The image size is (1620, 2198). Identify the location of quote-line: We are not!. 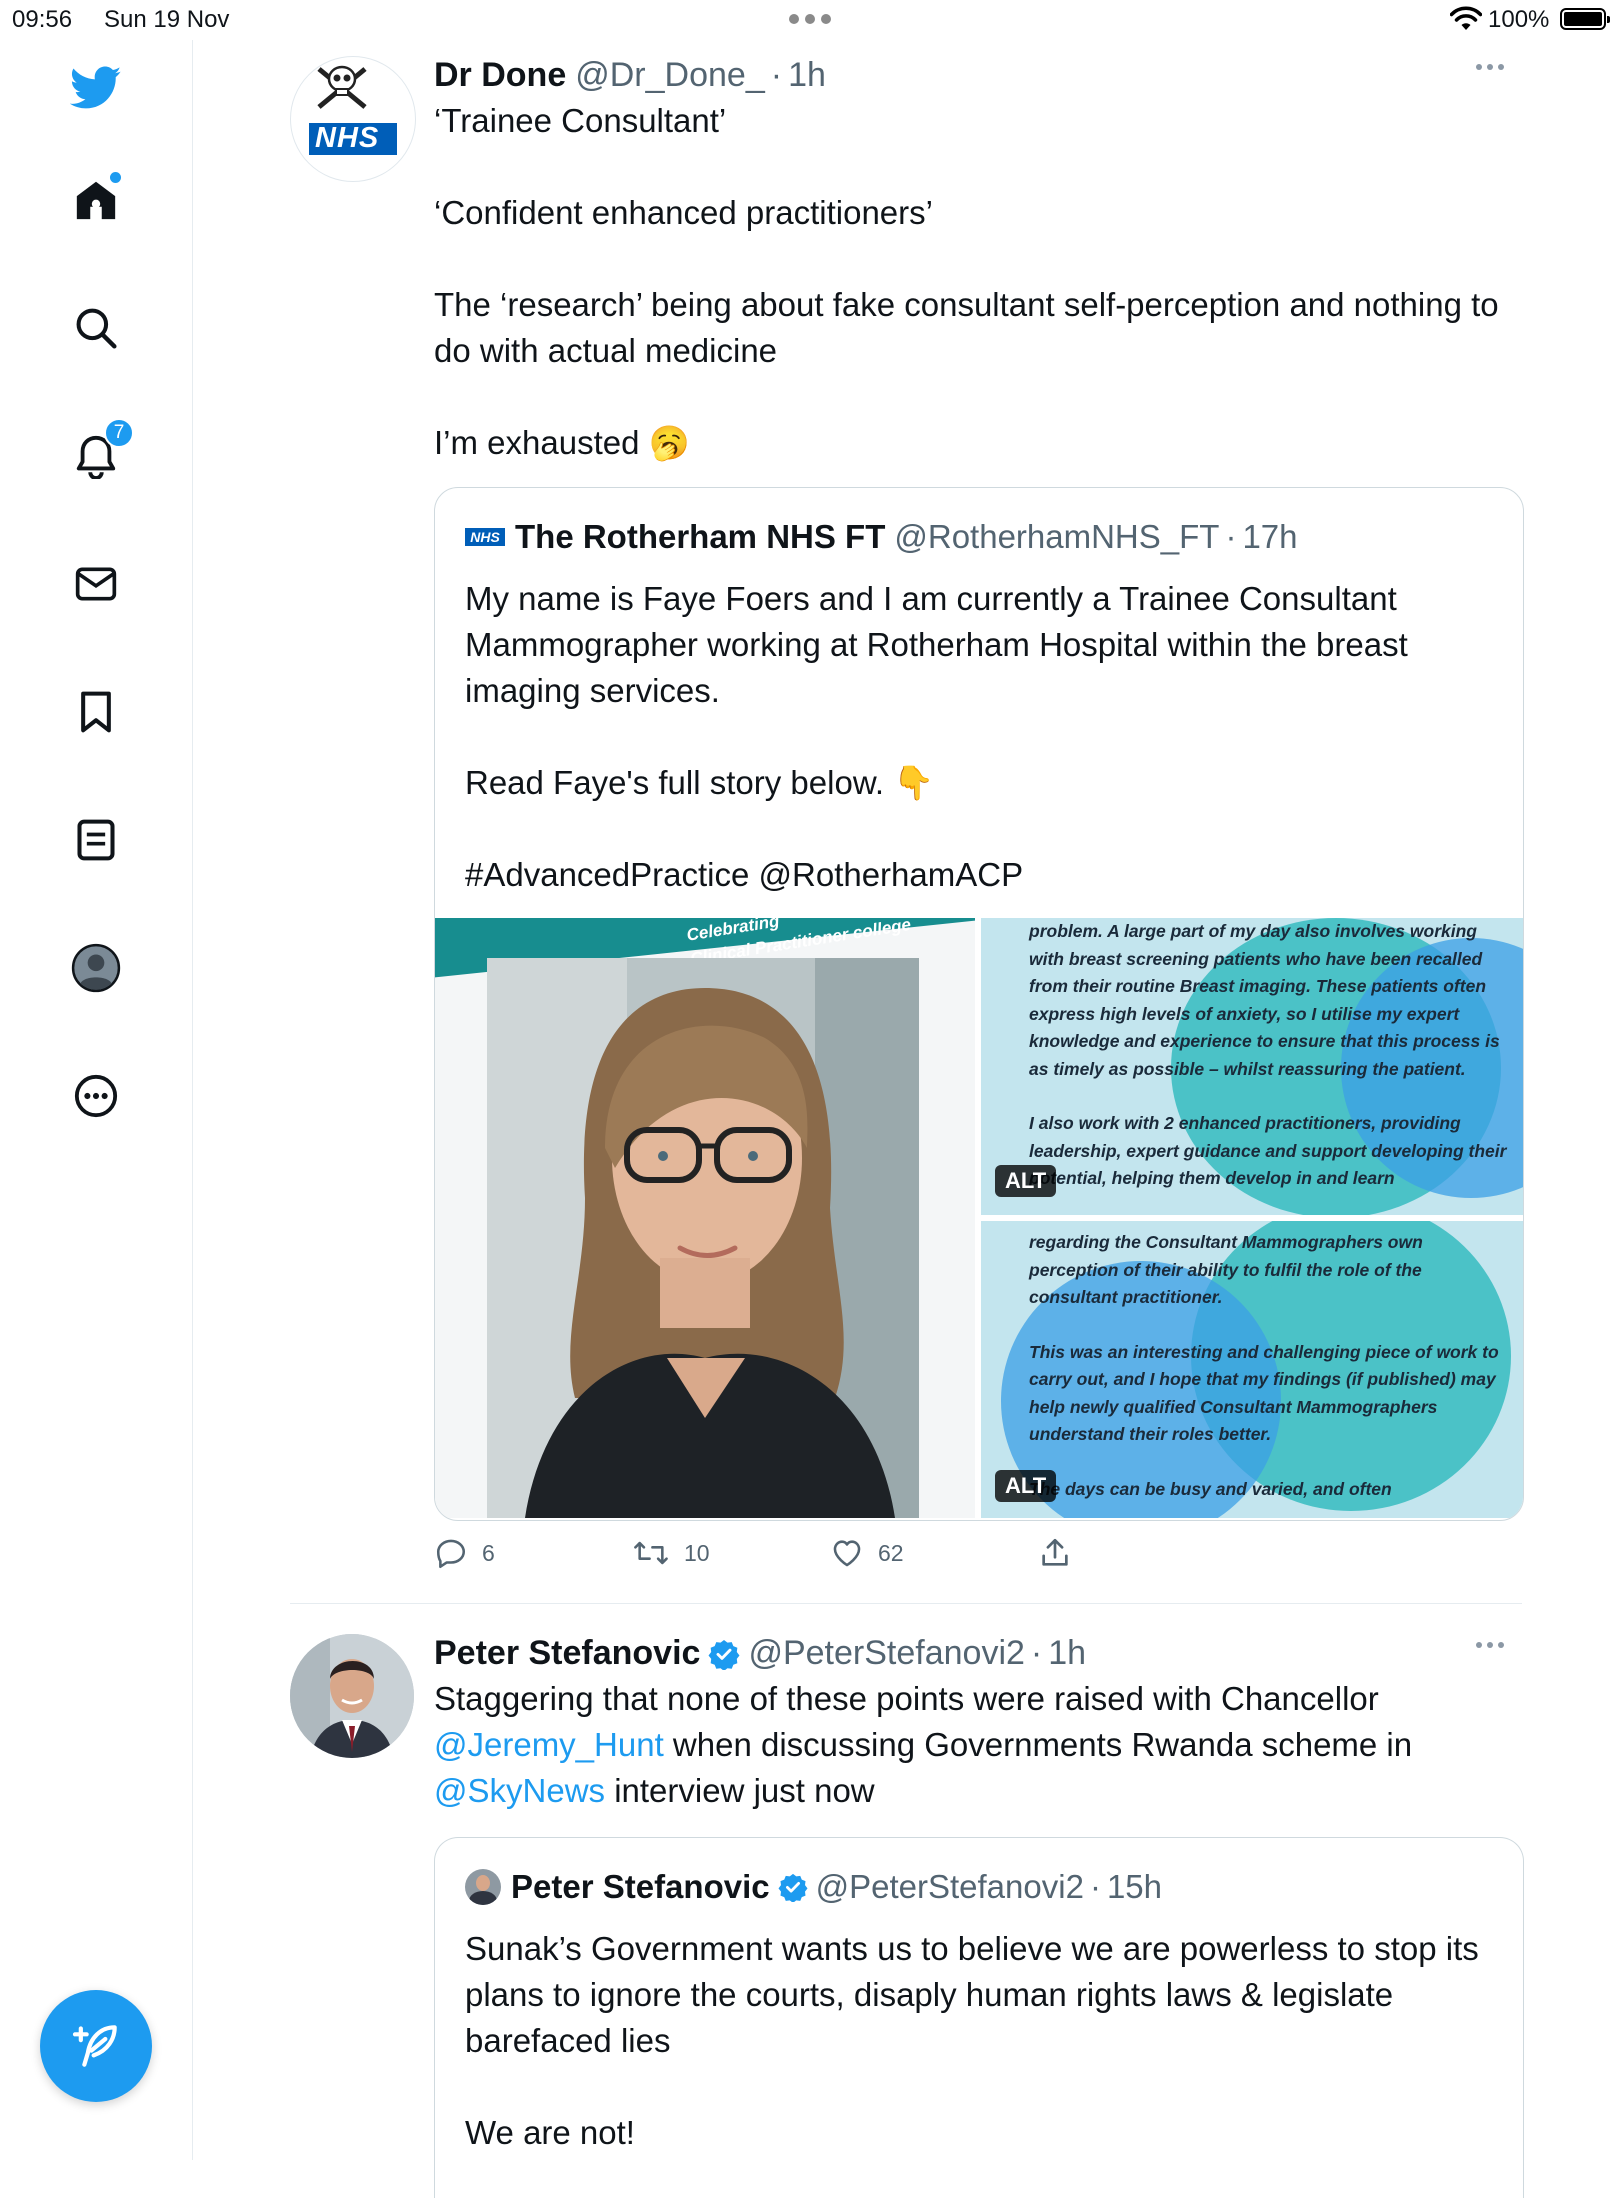
(550, 2132).